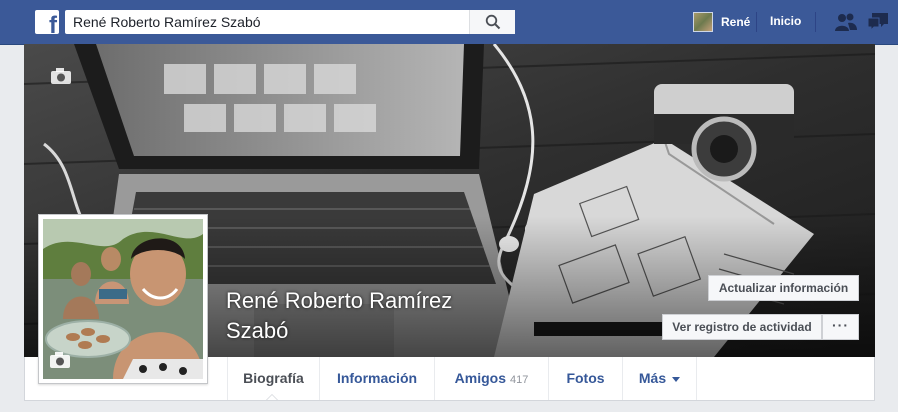 The height and width of the screenshot is (412, 898). What do you see at coordinates (480, 378) in the screenshot?
I see `tab-label: Amigos` at bounding box center [480, 378].